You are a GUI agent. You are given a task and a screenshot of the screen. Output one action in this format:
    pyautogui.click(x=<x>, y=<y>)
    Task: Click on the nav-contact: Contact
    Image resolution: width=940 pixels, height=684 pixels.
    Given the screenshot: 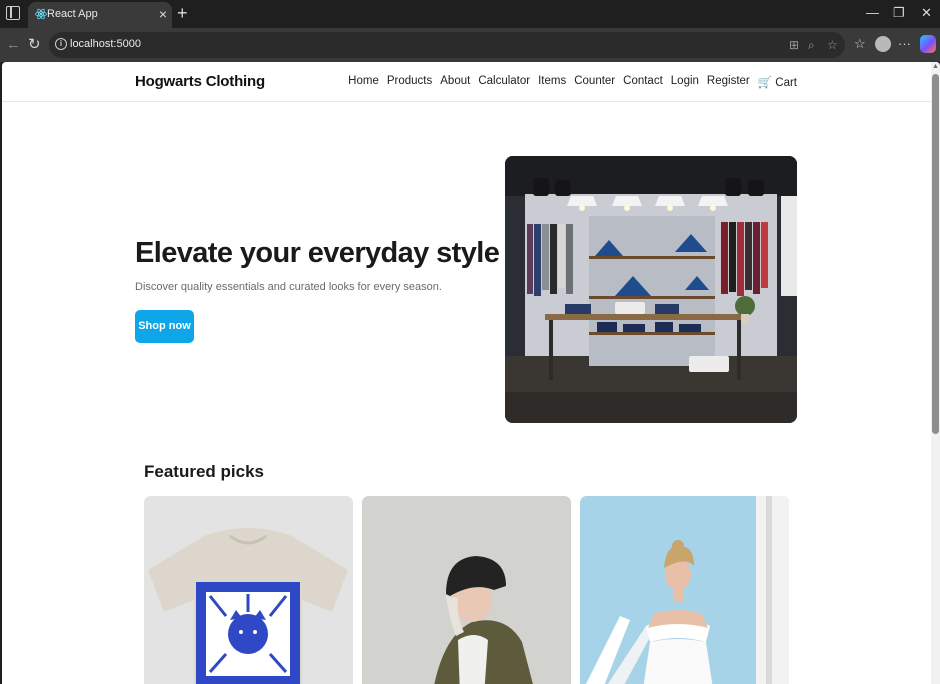 What is the action you would take?
    pyautogui.click(x=643, y=82)
    